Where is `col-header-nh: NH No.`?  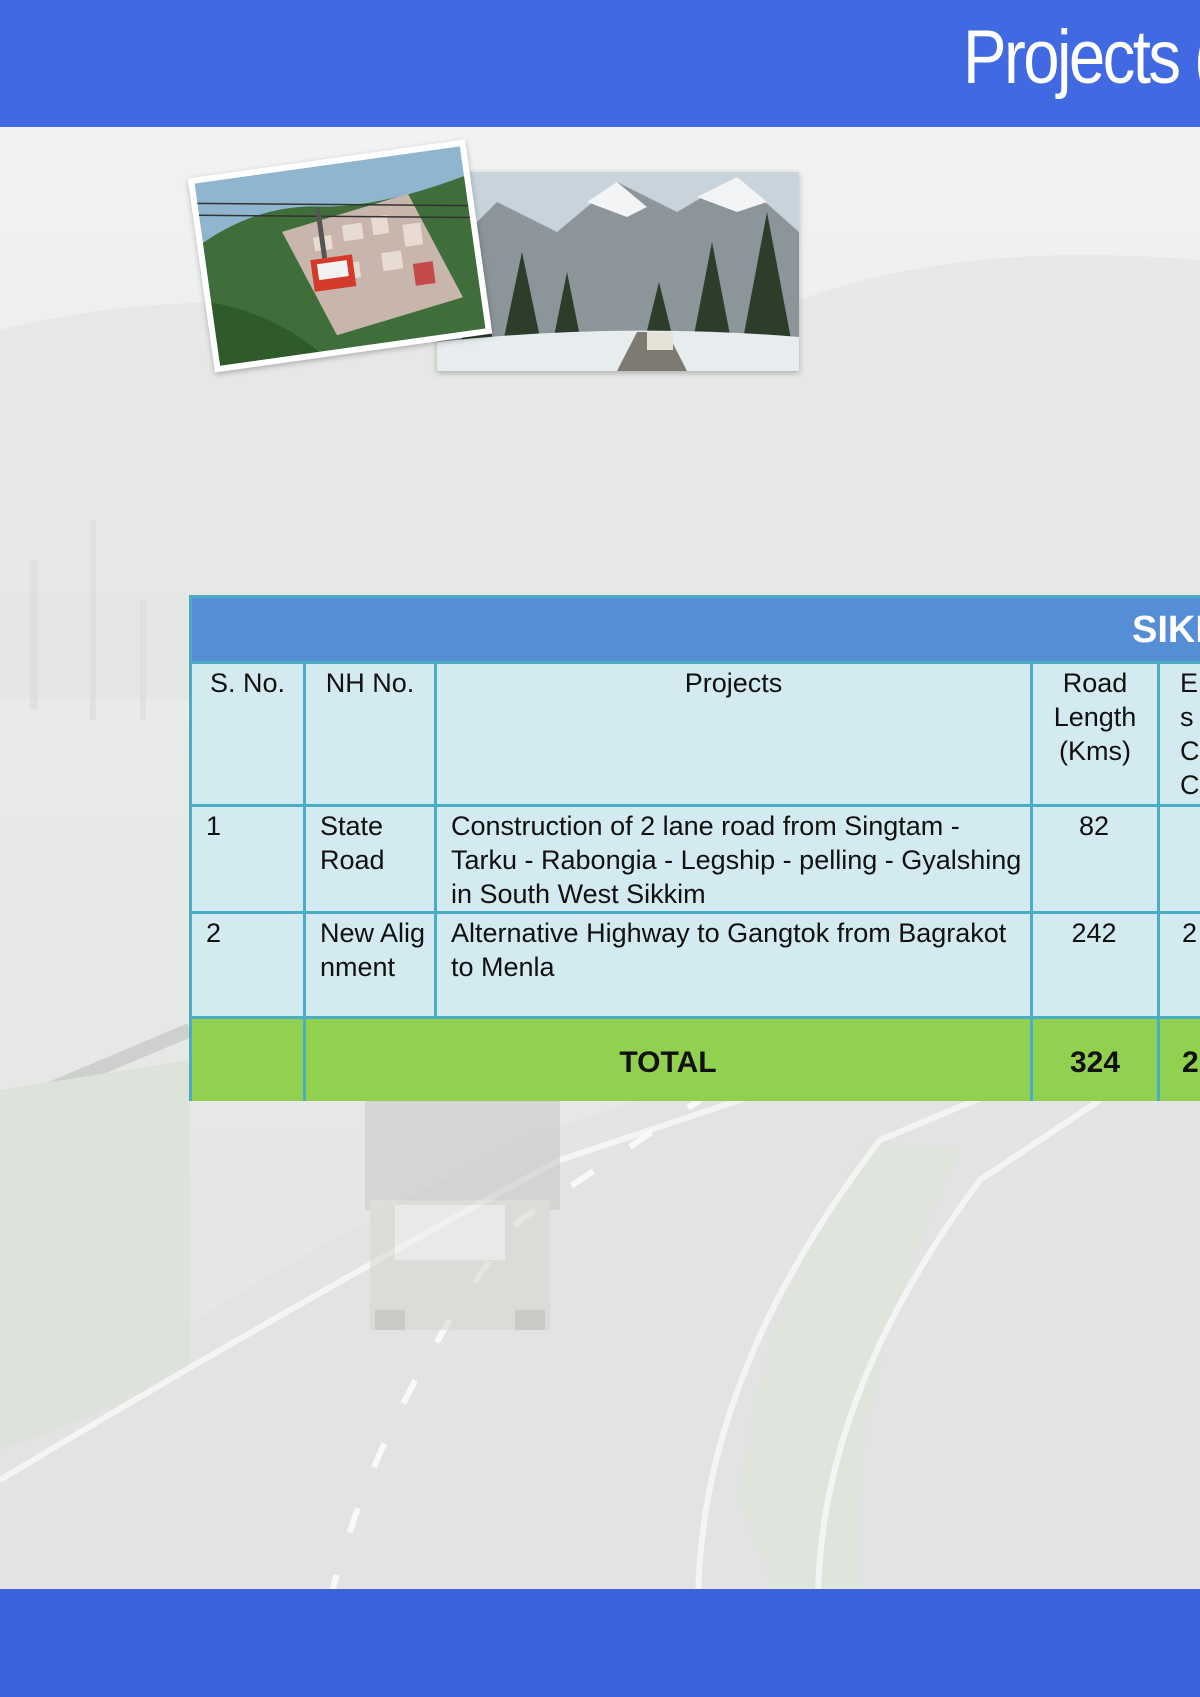 col-header-nh: NH No. is located at coordinates (370, 734).